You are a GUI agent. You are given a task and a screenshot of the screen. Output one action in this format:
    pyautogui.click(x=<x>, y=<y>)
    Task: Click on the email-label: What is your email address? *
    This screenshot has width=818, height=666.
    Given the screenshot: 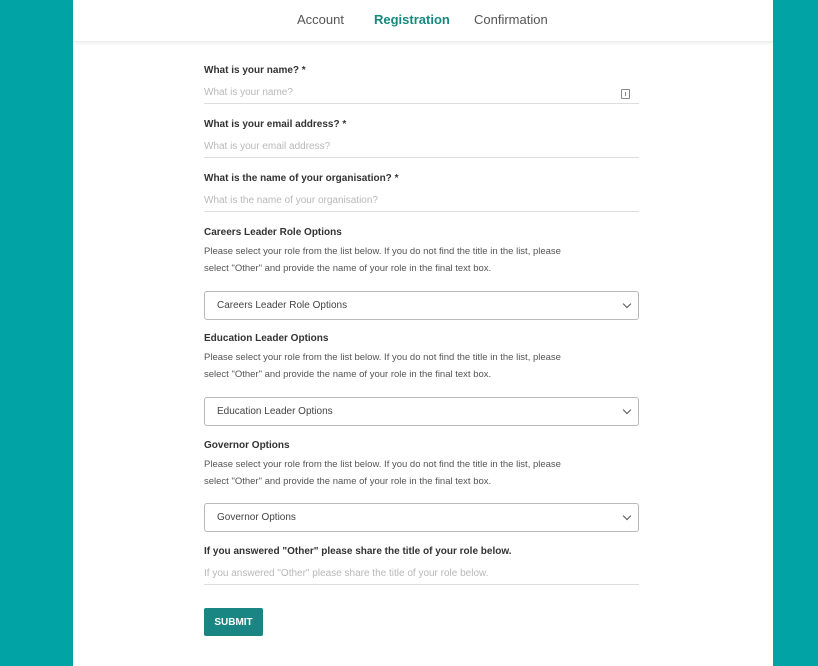 What is the action you would take?
    pyautogui.click(x=275, y=124)
    